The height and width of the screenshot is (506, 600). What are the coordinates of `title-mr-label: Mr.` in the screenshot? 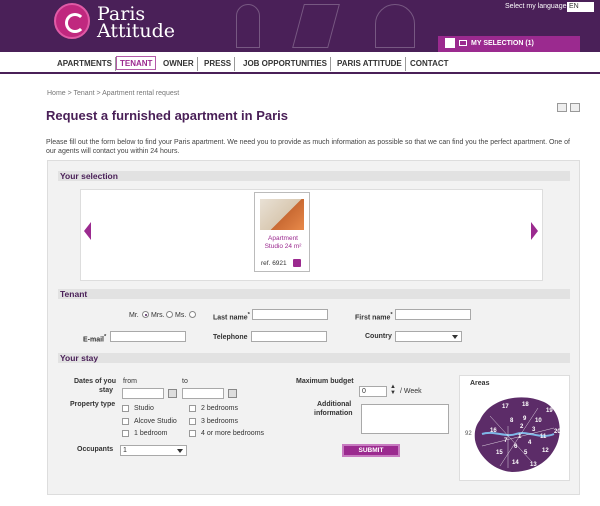 It's located at (134, 315).